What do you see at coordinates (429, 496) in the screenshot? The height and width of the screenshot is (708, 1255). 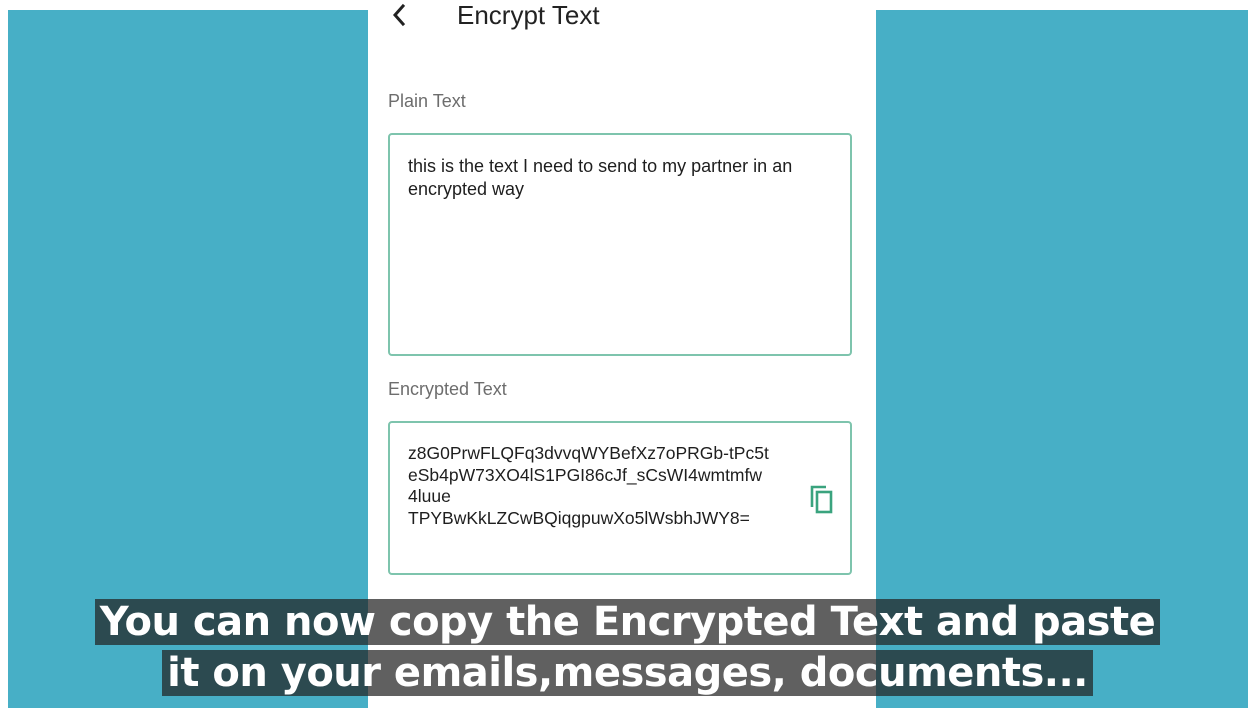 I see `encrypted-line: 4luue` at bounding box center [429, 496].